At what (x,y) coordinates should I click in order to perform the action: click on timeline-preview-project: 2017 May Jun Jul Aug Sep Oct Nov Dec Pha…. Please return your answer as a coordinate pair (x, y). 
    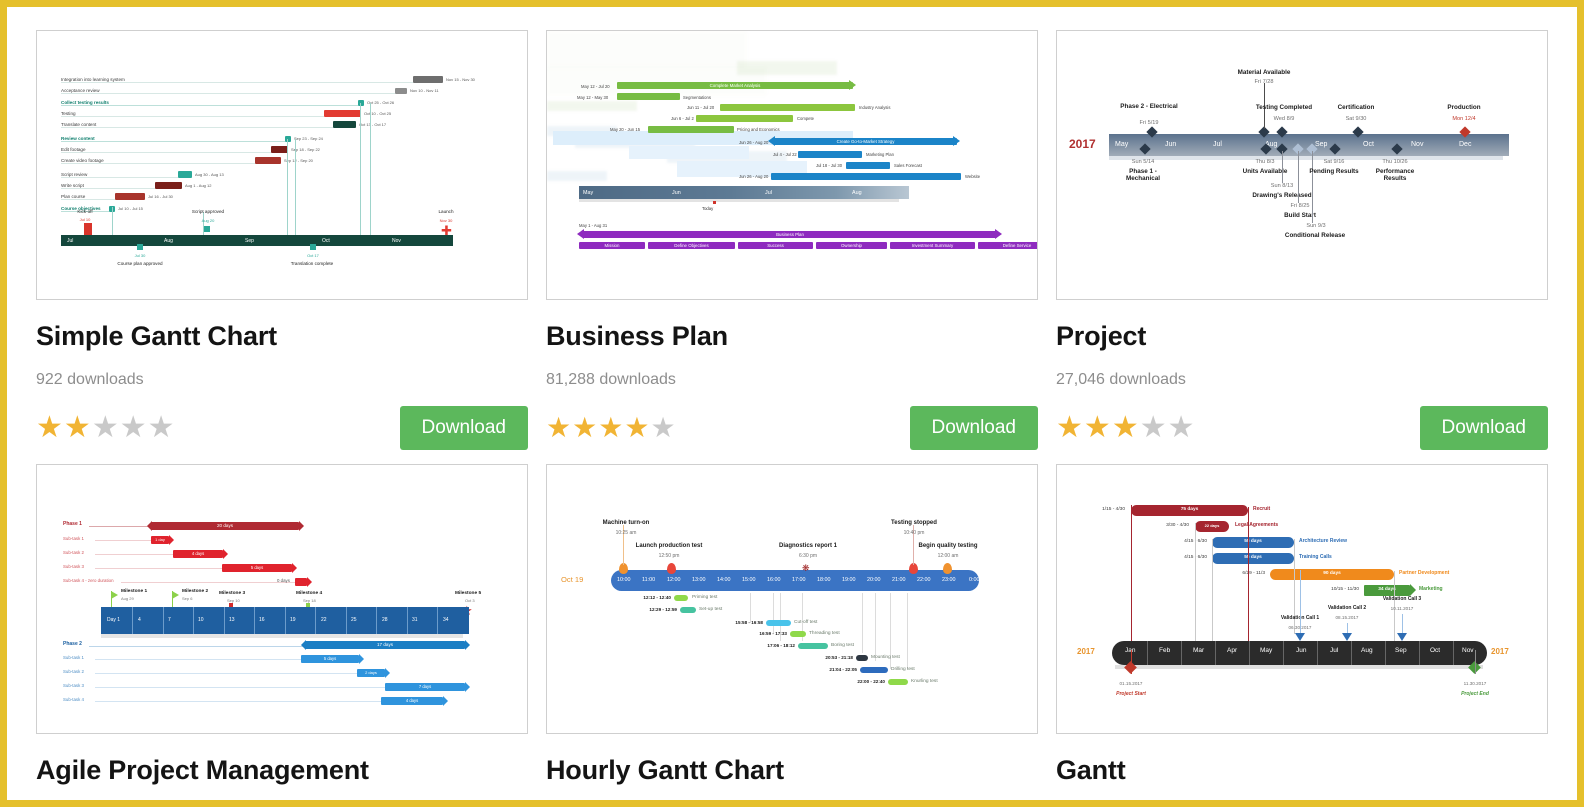
    Looking at the image, I should click on (1302, 165).